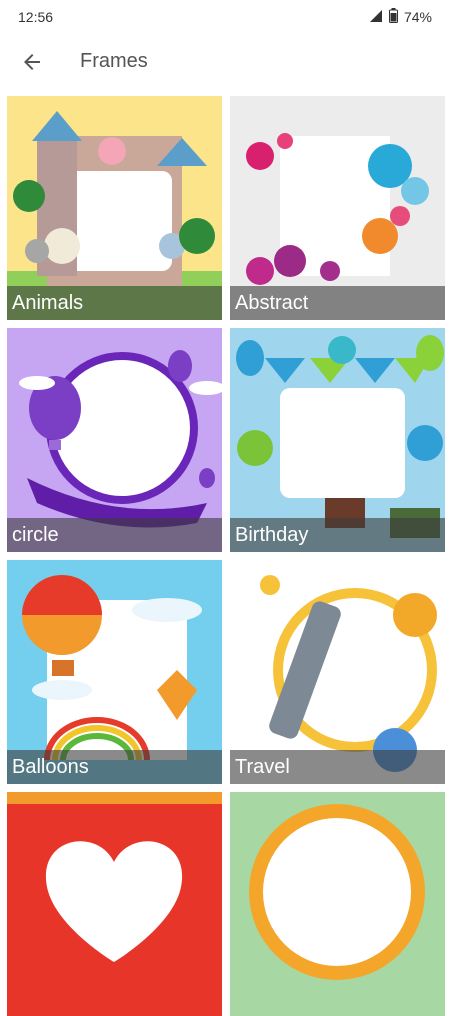 The height and width of the screenshot is (1016, 450). Describe the element at coordinates (337, 303) in the screenshot. I see `frame-label: Abstract` at that location.